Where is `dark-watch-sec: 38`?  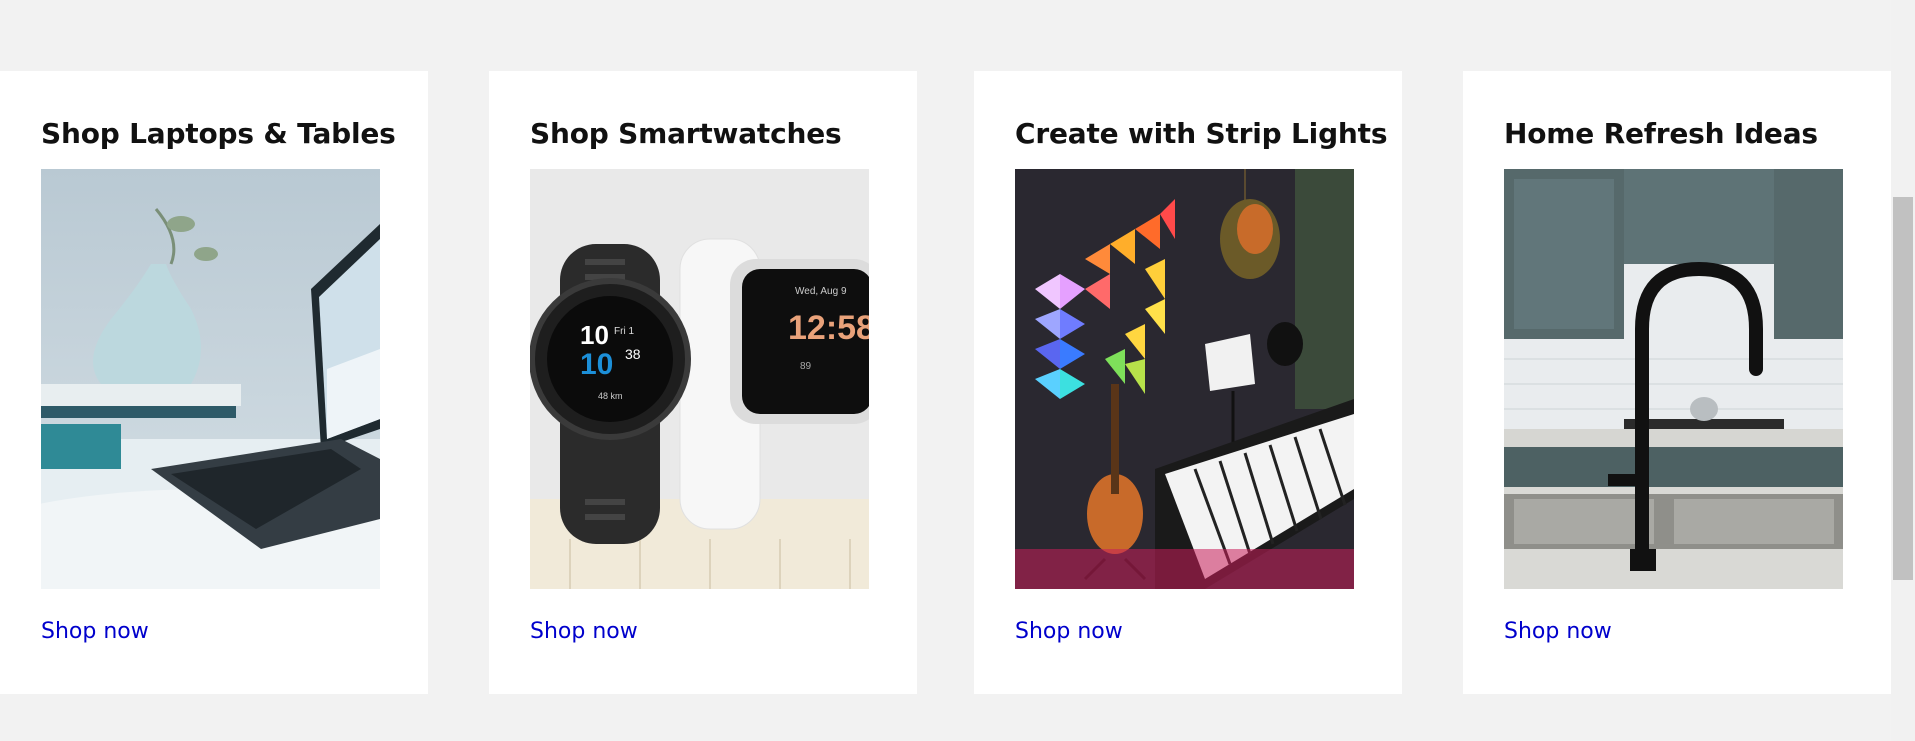 dark-watch-sec: 38 is located at coordinates (633, 354).